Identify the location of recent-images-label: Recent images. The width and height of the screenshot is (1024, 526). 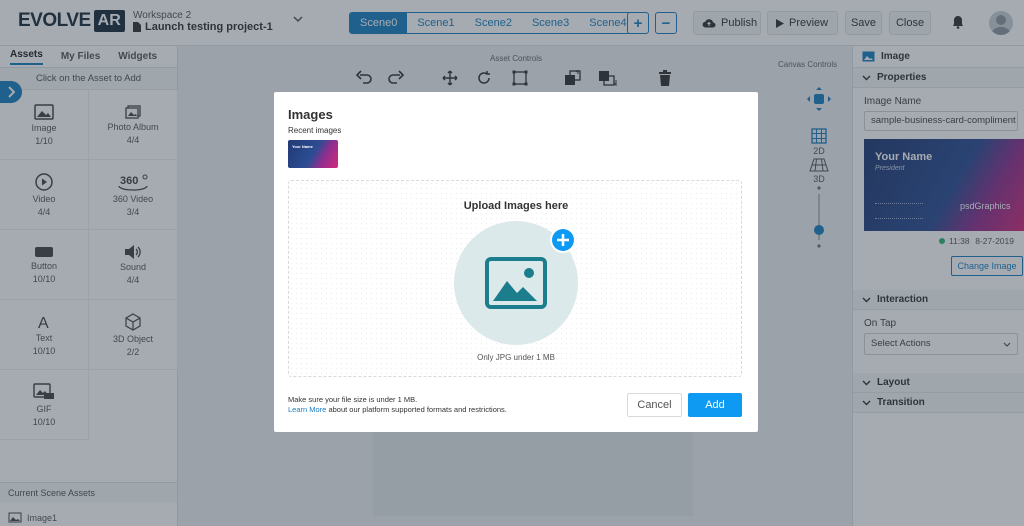
(315, 130).